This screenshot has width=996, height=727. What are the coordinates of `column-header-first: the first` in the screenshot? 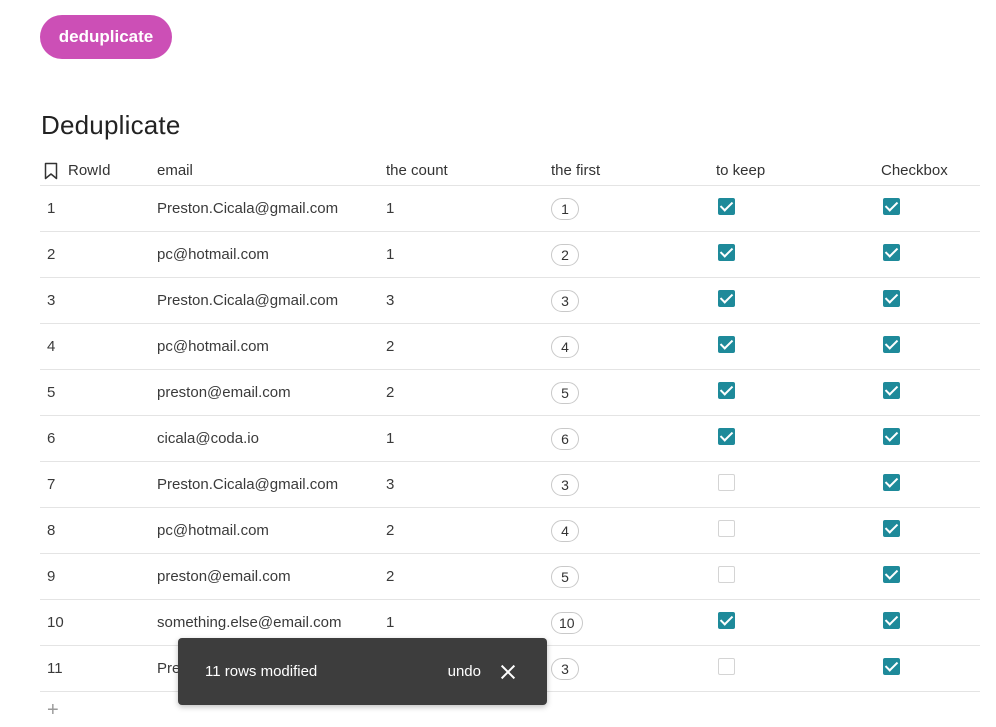 It's located at (633, 170).